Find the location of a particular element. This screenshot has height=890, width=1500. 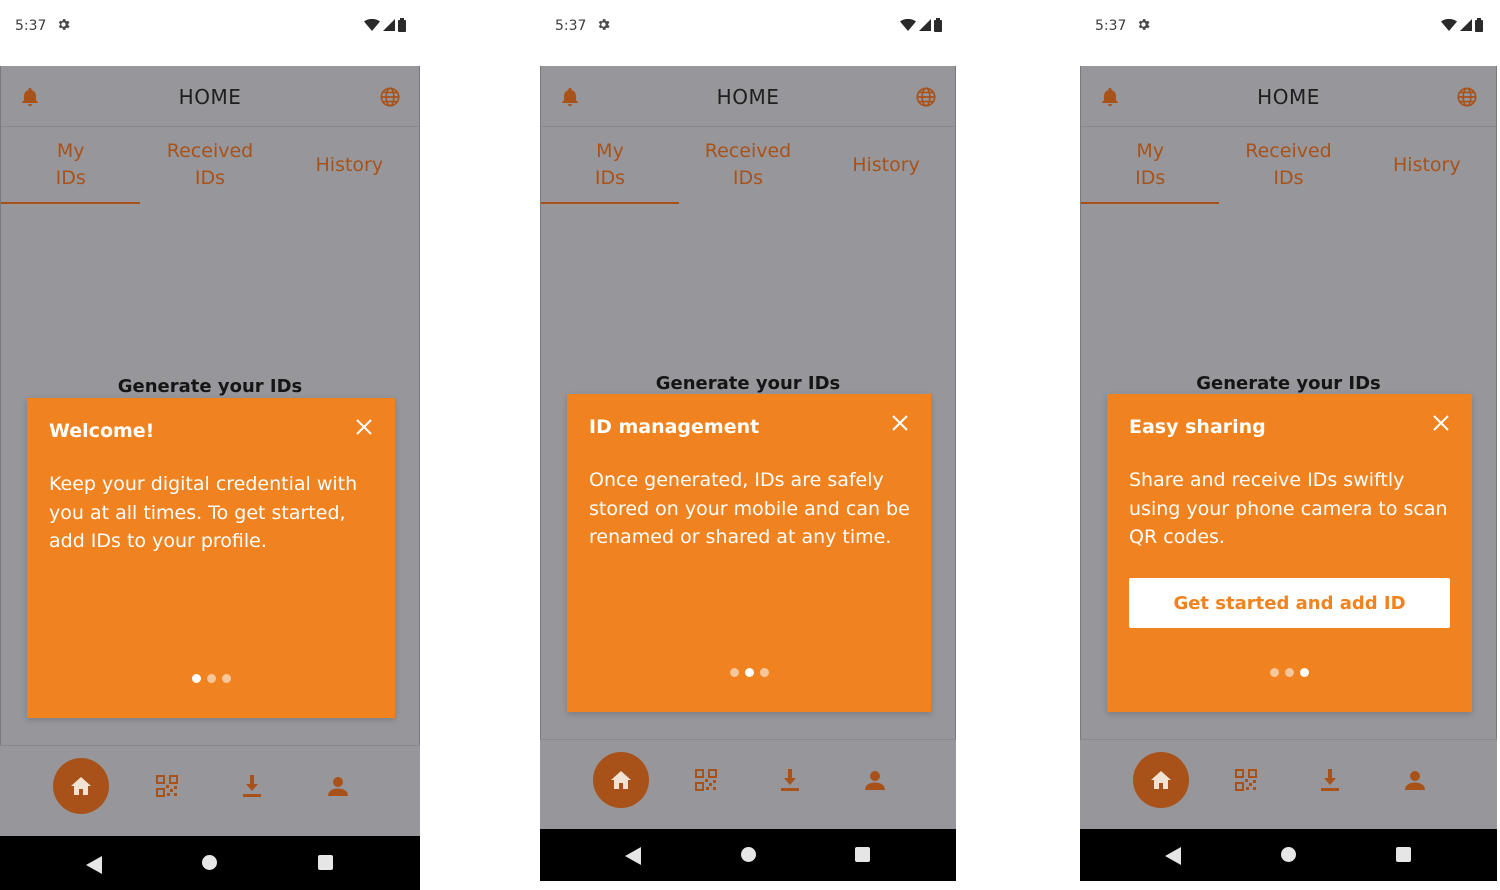

empty-state-heading: Generate your IDs is located at coordinates (210, 386).